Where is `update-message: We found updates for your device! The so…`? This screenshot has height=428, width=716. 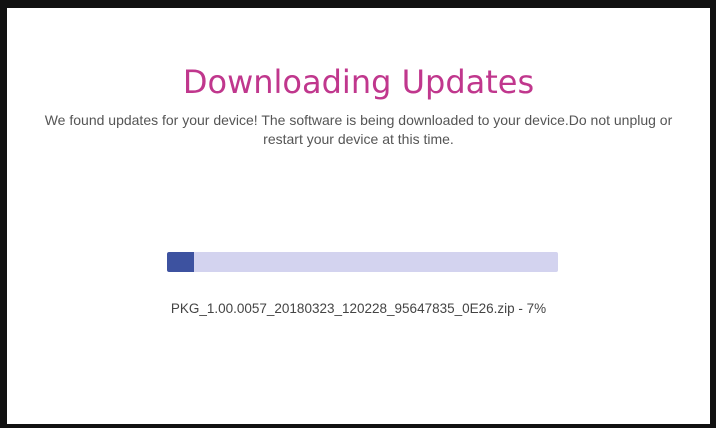 update-message: We found updates for your device! The so… is located at coordinates (358, 129).